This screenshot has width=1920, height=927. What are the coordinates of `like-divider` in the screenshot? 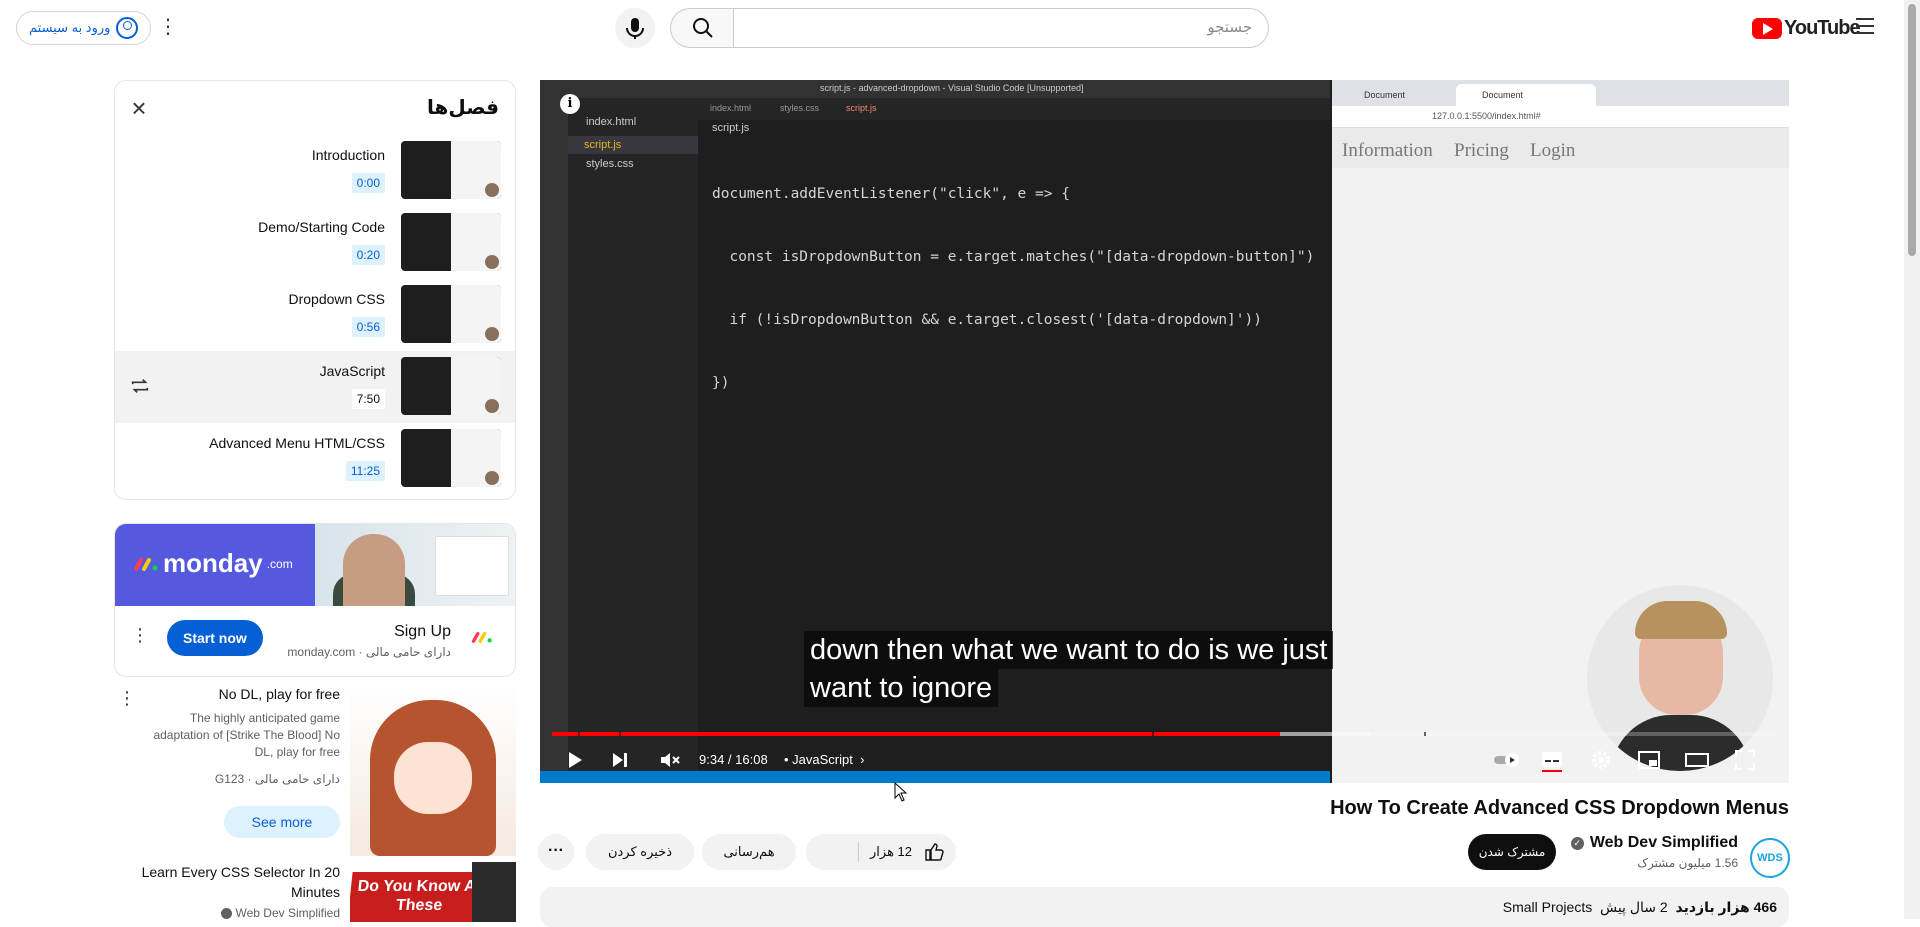 It's located at (858, 852).